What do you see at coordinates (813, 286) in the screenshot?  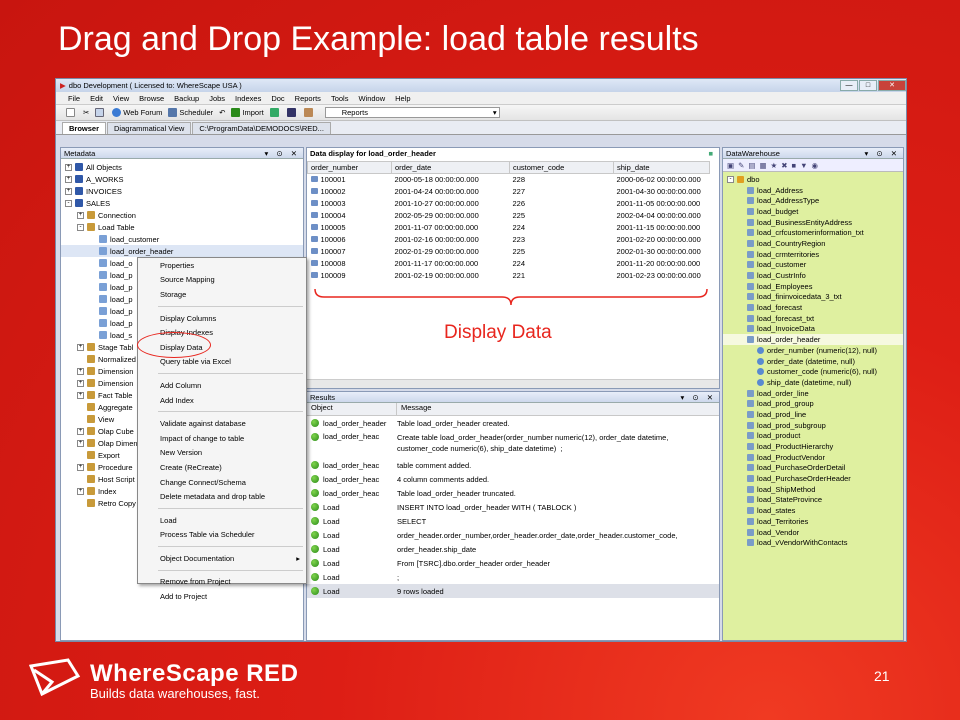 I see `table-node: load_Employees` at bounding box center [813, 286].